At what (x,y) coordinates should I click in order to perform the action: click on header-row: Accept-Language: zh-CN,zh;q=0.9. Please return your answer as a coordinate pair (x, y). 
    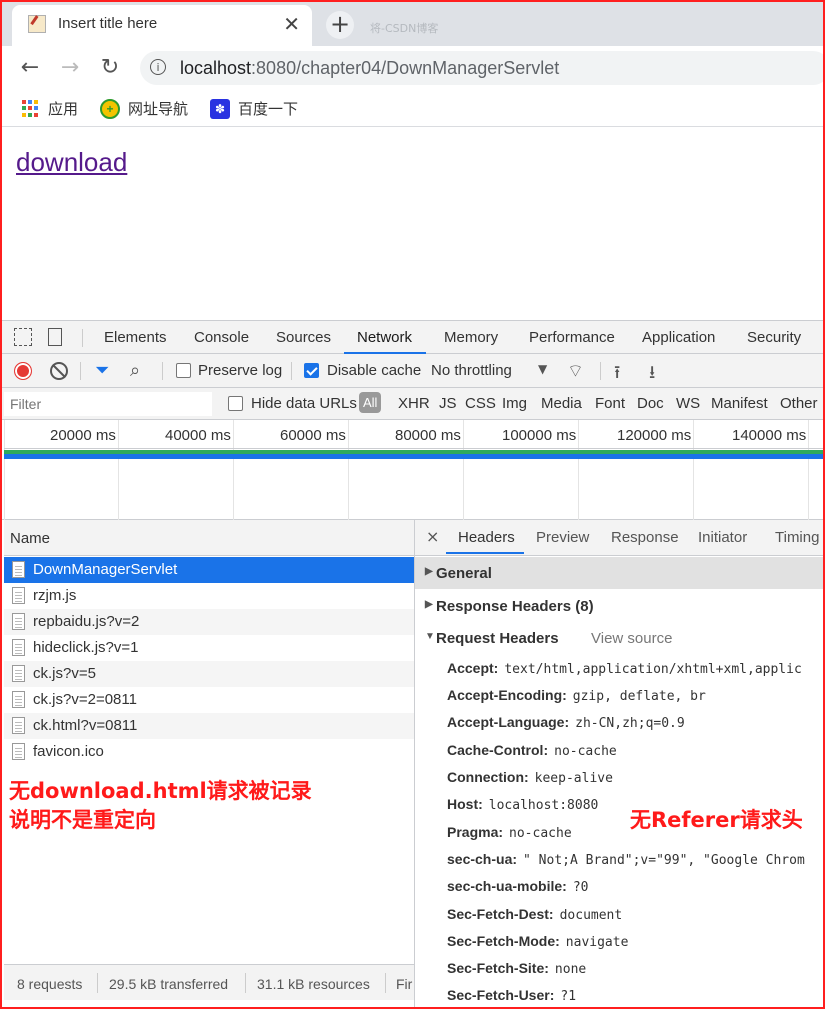
    Looking at the image, I should click on (566, 722).